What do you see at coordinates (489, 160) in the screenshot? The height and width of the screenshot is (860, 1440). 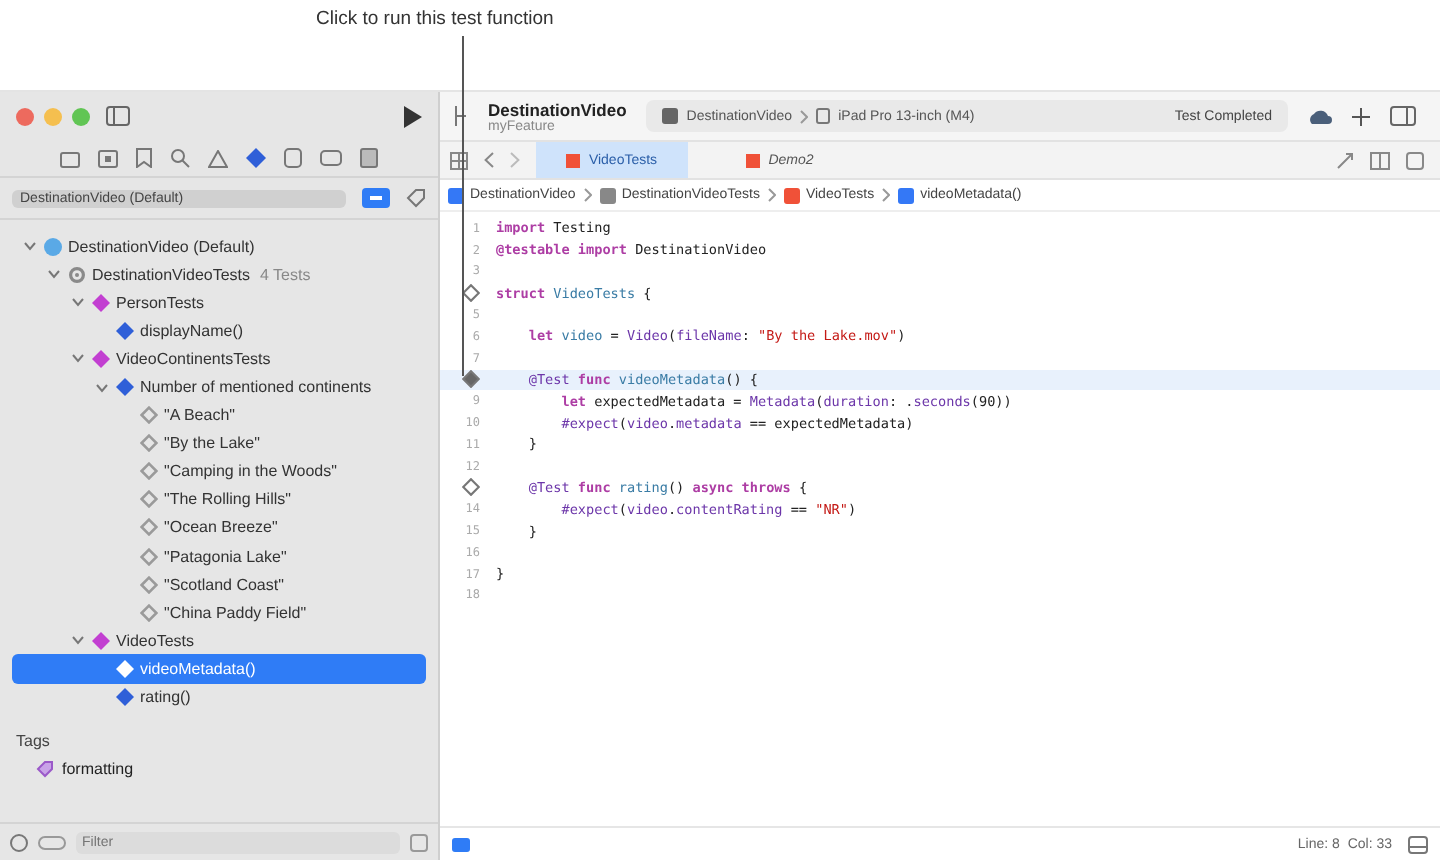 I see `back-icon` at bounding box center [489, 160].